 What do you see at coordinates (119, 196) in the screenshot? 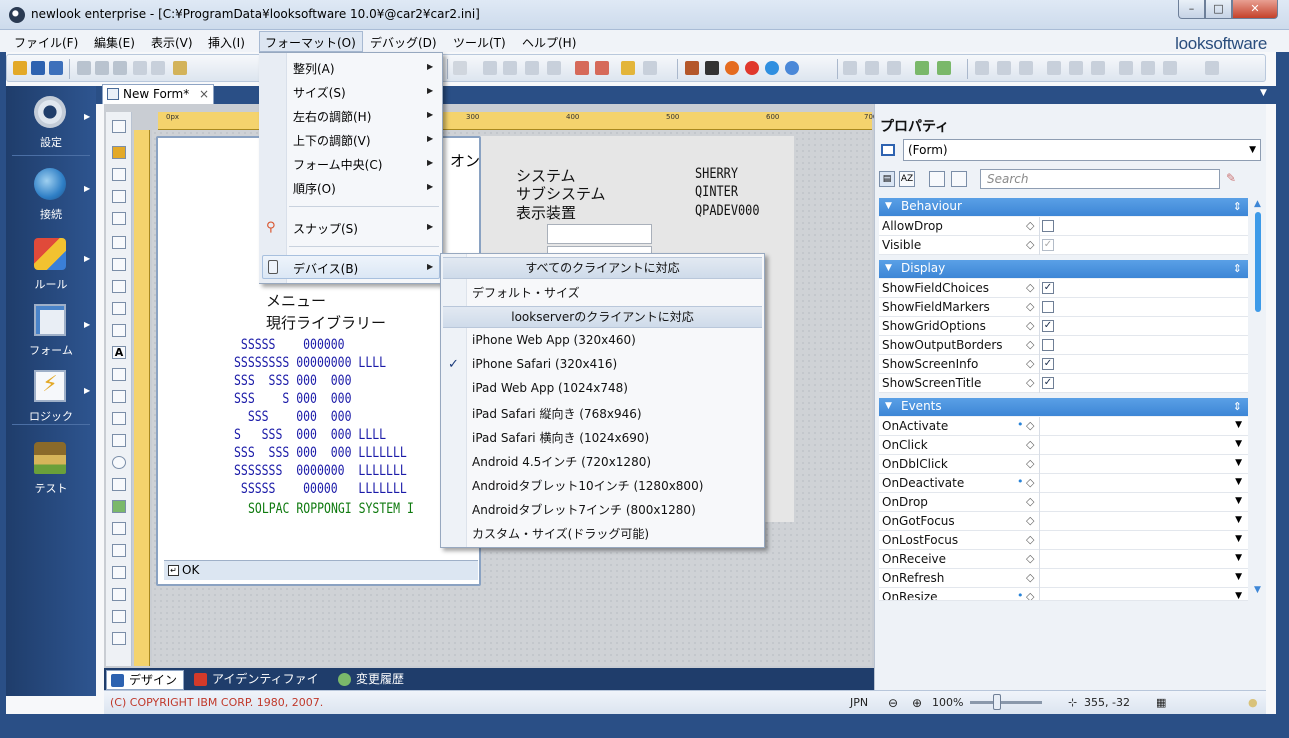
I see `list-tool-icon` at bounding box center [119, 196].